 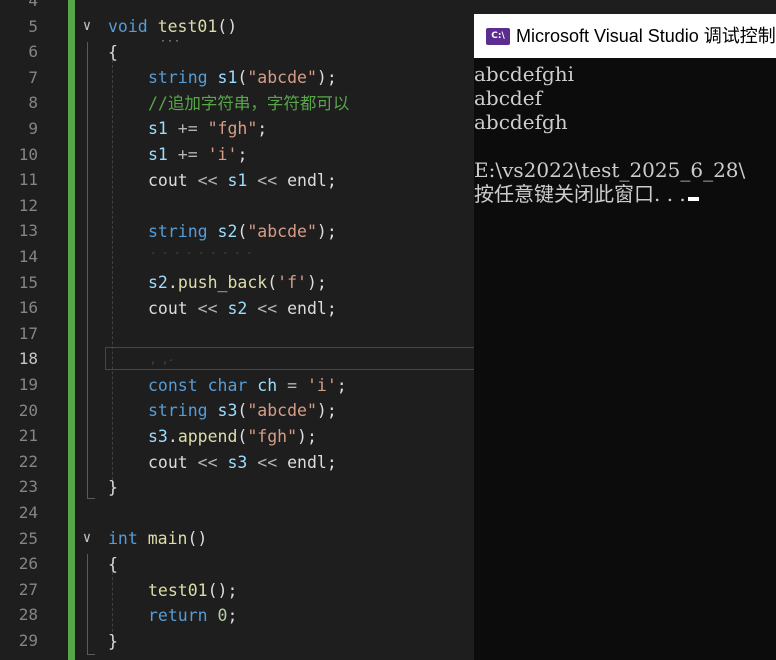 I want to click on line-number: 15, so click(x=28, y=282).